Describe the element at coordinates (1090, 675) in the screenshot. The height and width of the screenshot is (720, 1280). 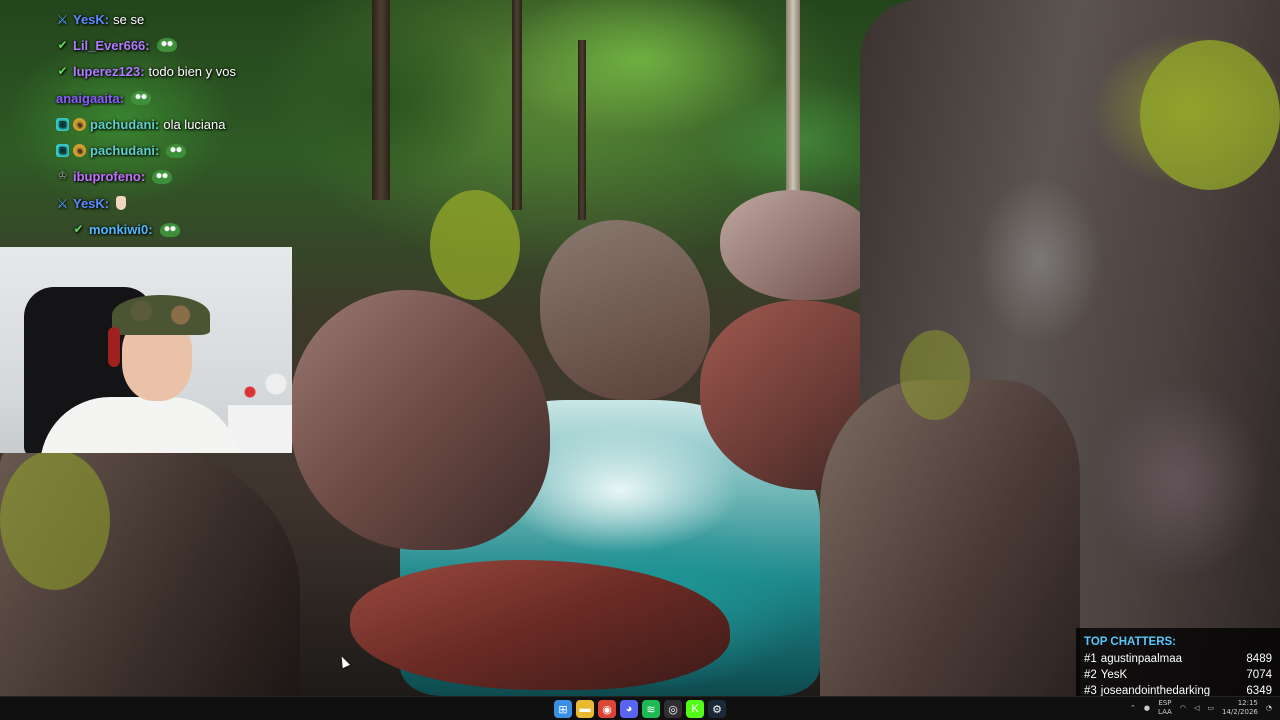
I see `chatter-rank: #2` at that location.